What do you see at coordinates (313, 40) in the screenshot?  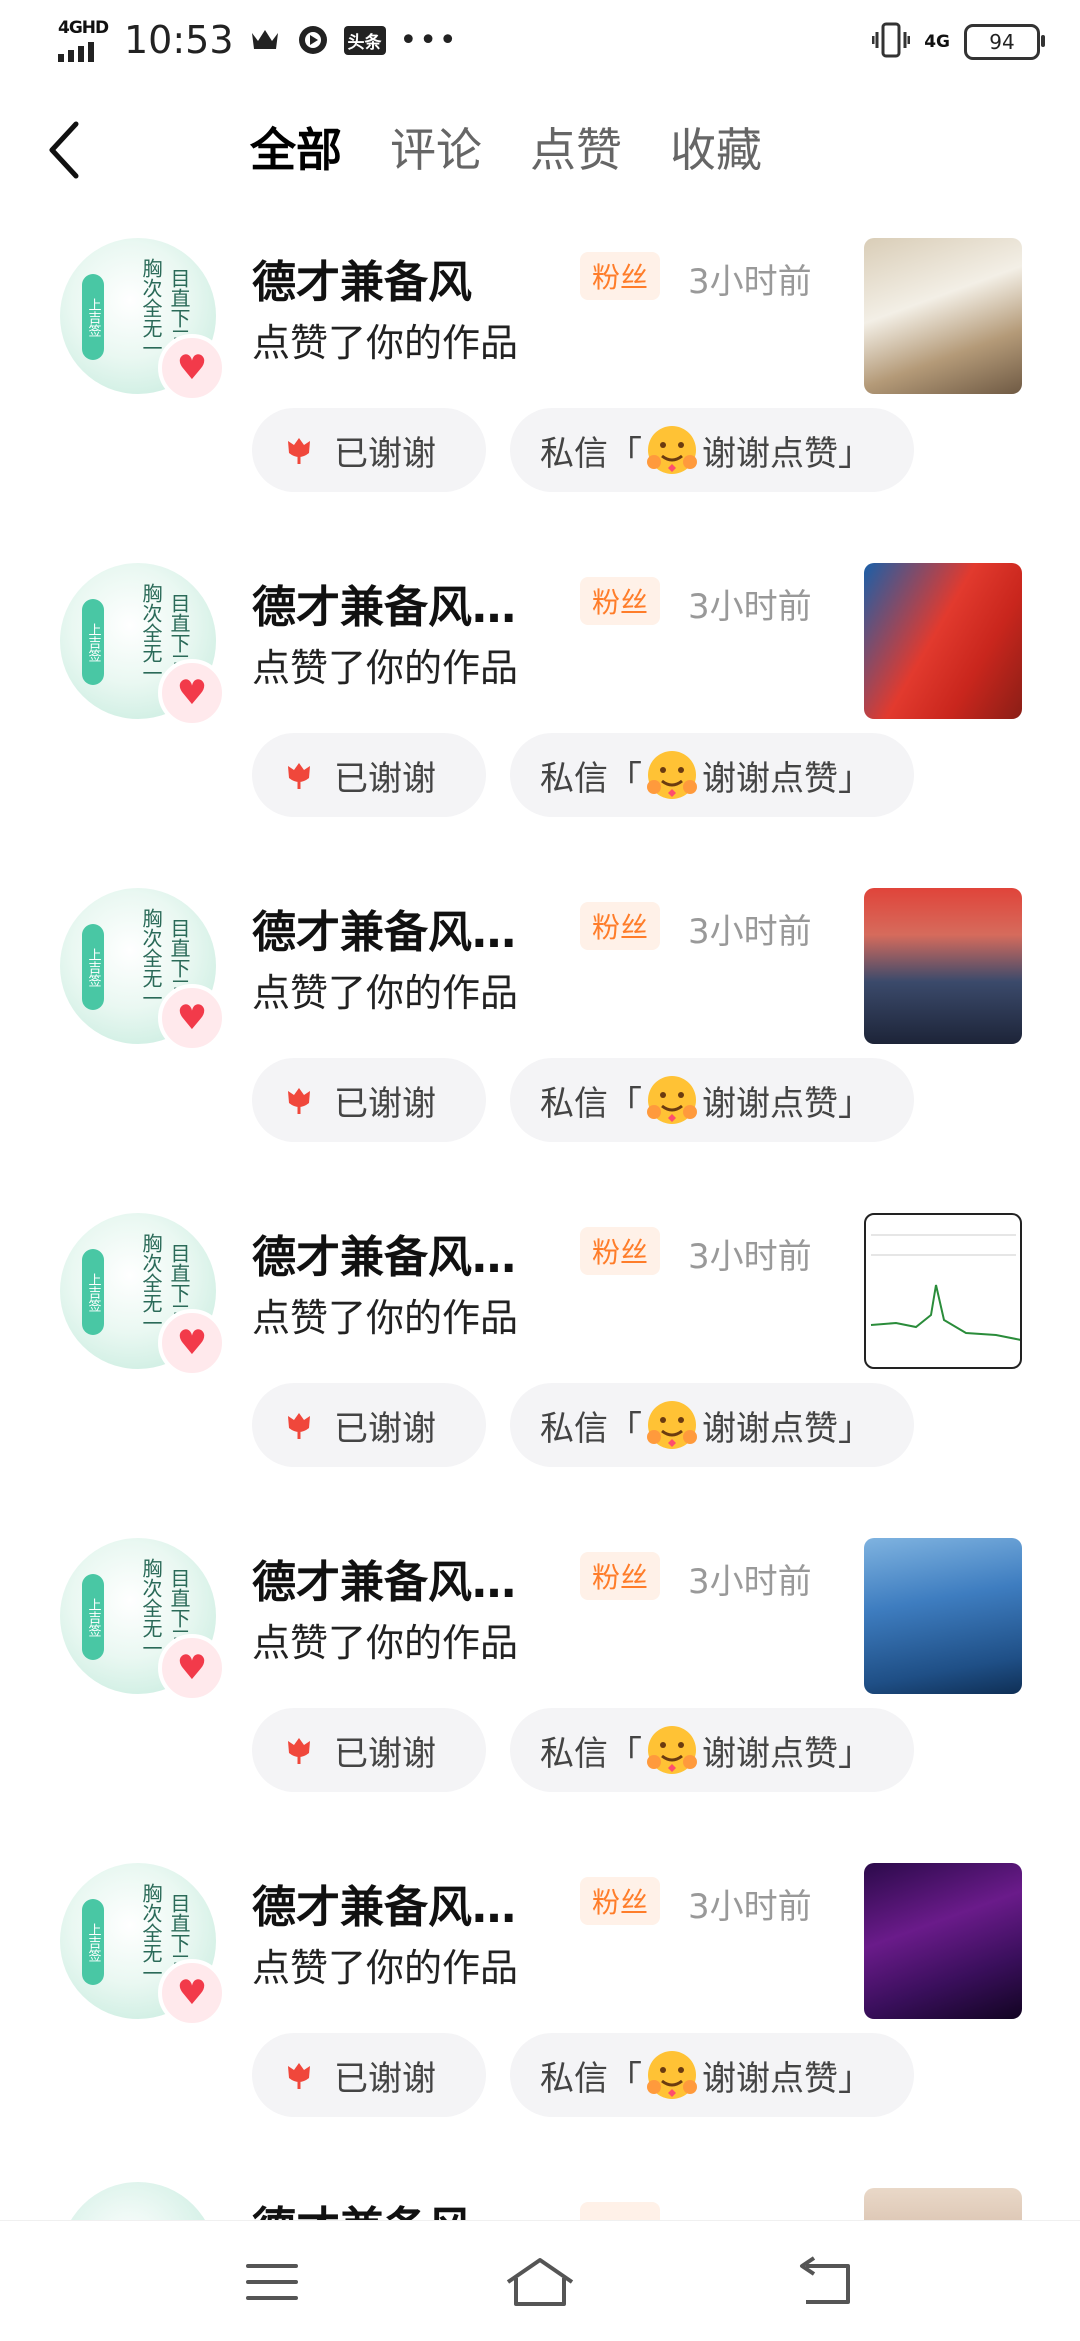 I see `play-app-icon` at bounding box center [313, 40].